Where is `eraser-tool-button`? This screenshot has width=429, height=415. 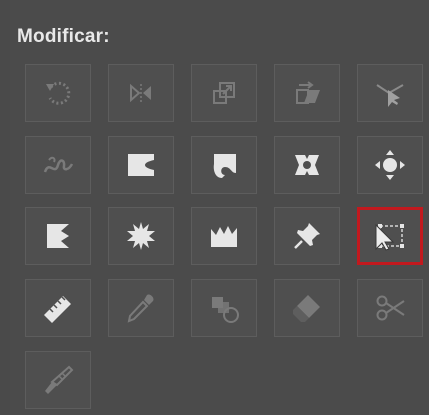 eraser-tool-button is located at coordinates (307, 308).